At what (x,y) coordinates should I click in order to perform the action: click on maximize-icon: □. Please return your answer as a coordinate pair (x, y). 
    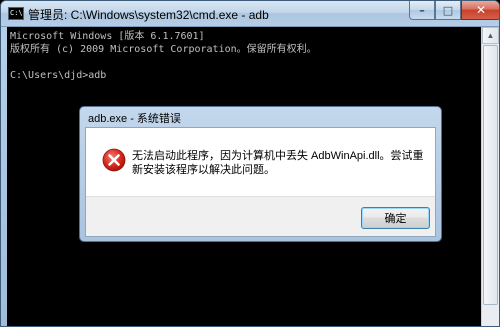
    Looking at the image, I should click on (448, 10).